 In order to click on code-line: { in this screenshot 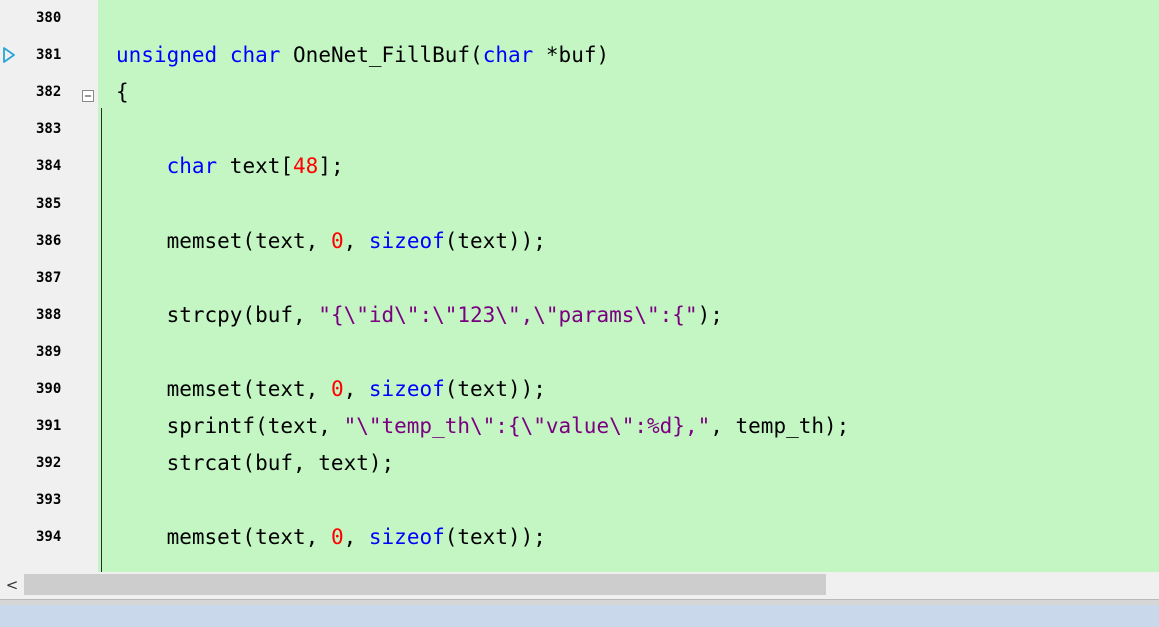, I will do `click(122, 92)`.